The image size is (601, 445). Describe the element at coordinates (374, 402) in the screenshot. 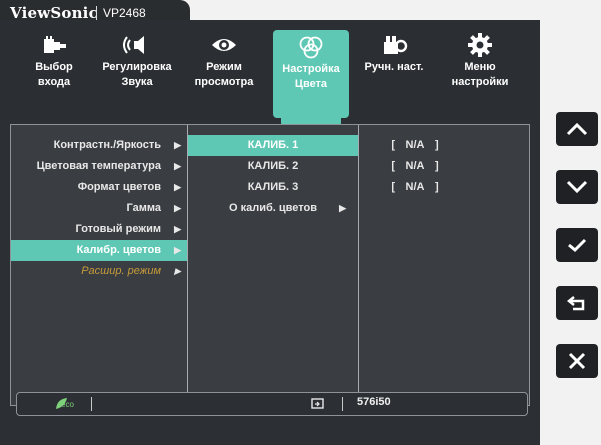

I see `resolution-readout: 576i50` at that location.